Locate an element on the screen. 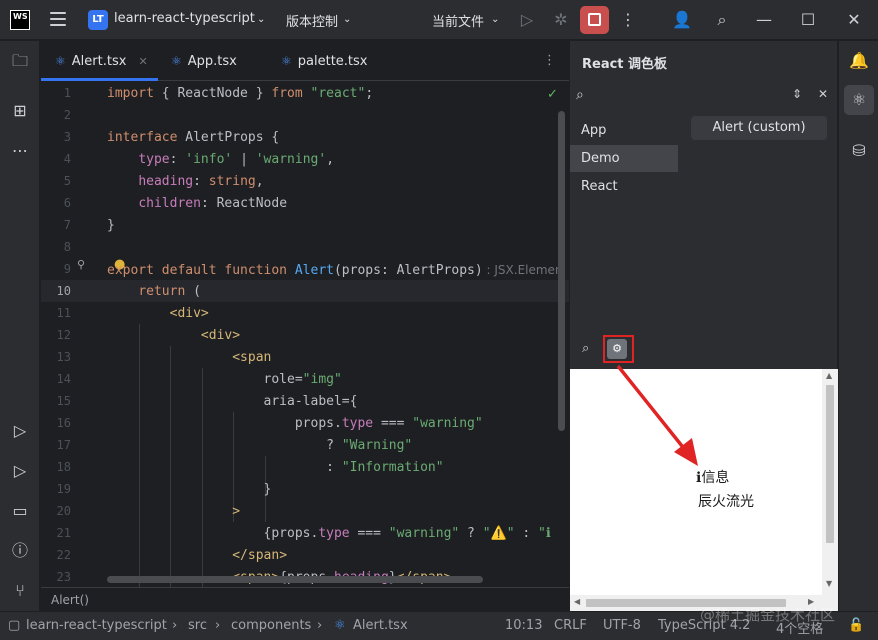  code-line: aria-label={ is located at coordinates (232, 402).